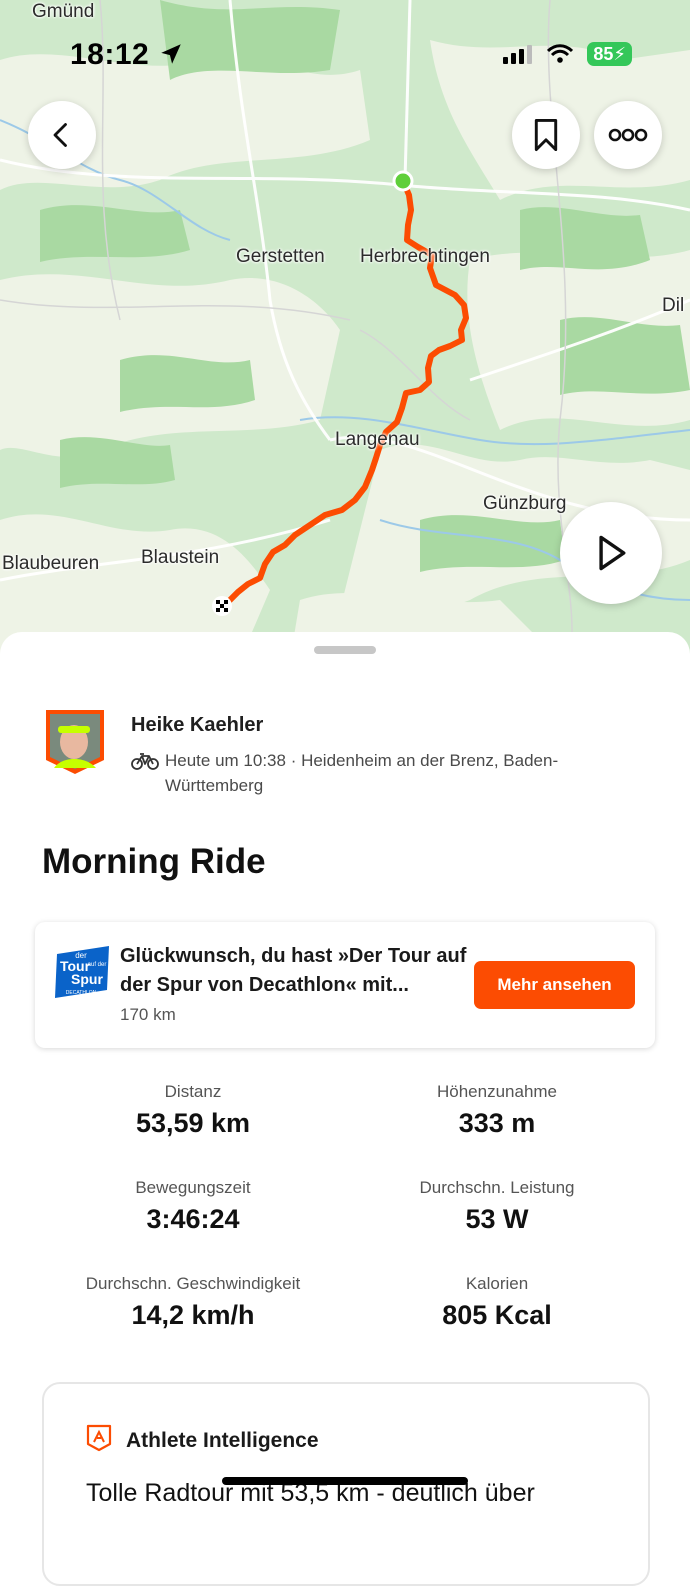 The image size is (690, 1586). I want to click on activity-title: Morning Ride, so click(154, 861).